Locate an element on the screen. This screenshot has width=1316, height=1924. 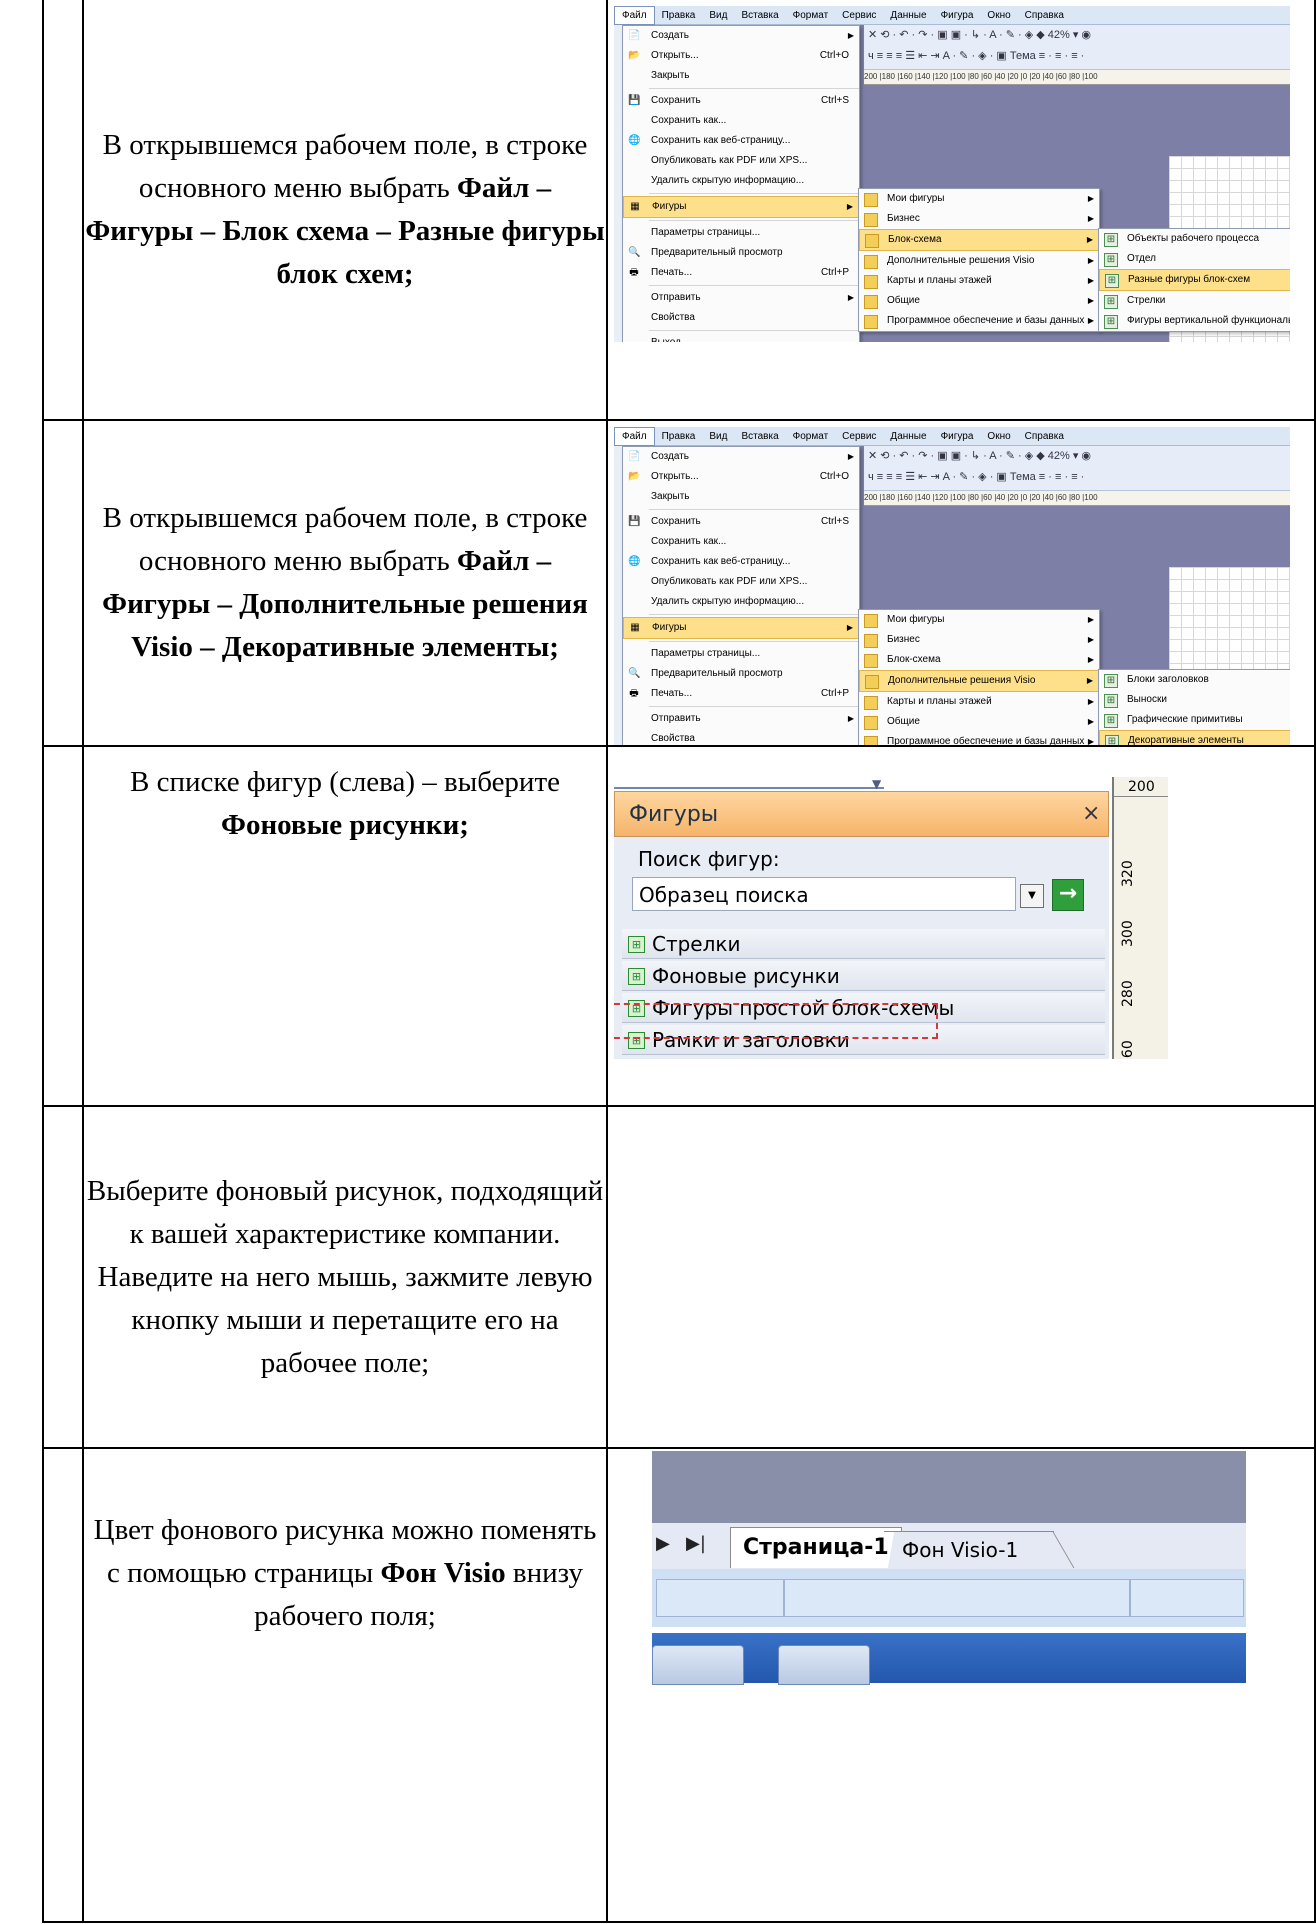
menu-item: ⊞ Блоки заголовков is located at coordinates (1194, 680).